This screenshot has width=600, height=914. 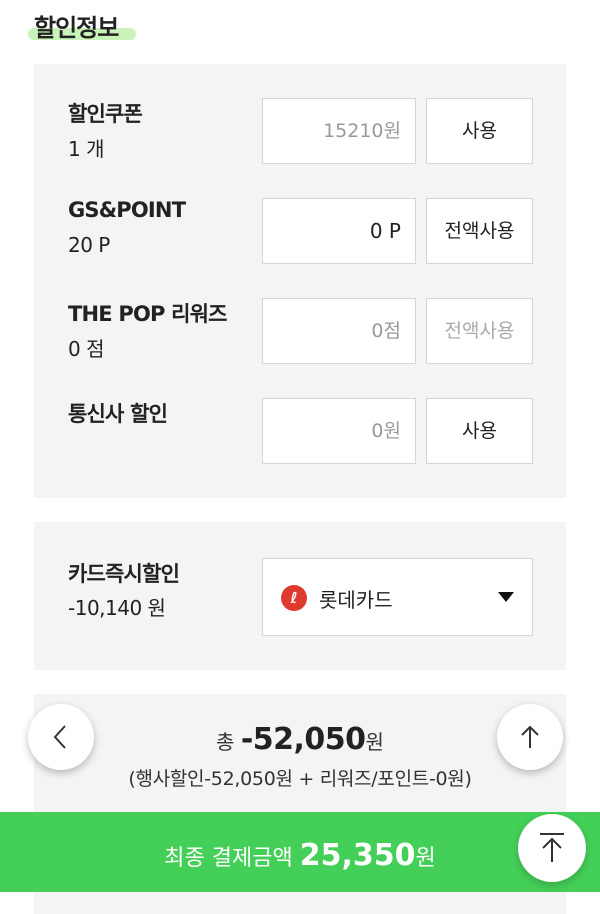 I want to click on chevron-left-icon, so click(x=59, y=737).